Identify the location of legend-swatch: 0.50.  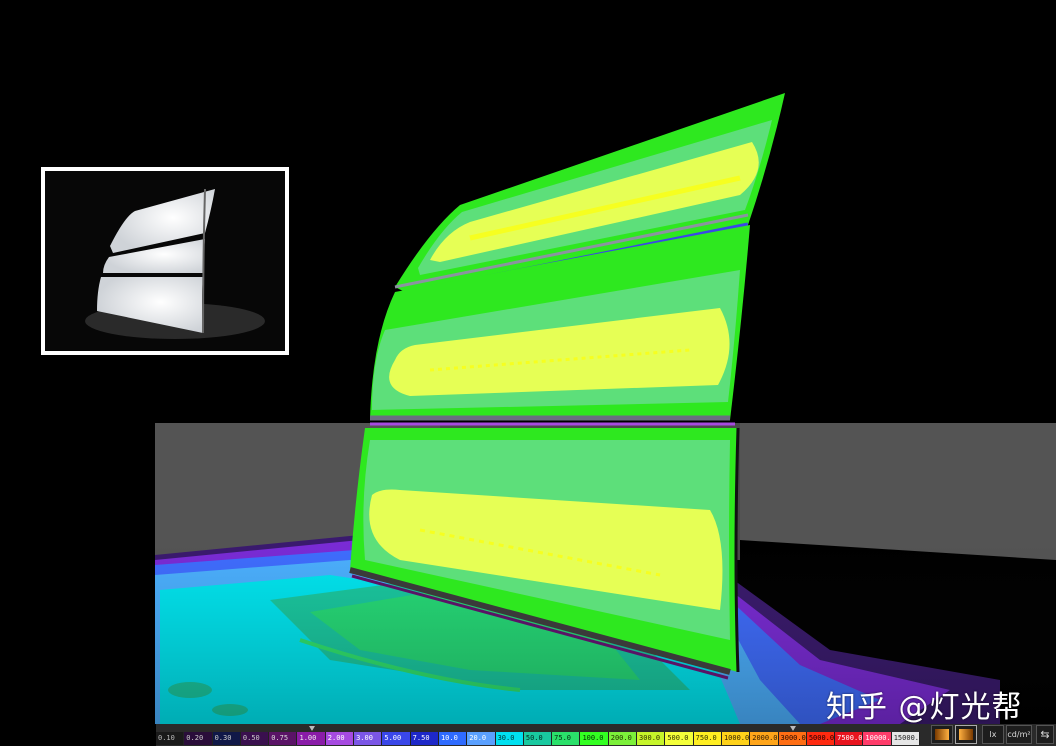
(255, 738).